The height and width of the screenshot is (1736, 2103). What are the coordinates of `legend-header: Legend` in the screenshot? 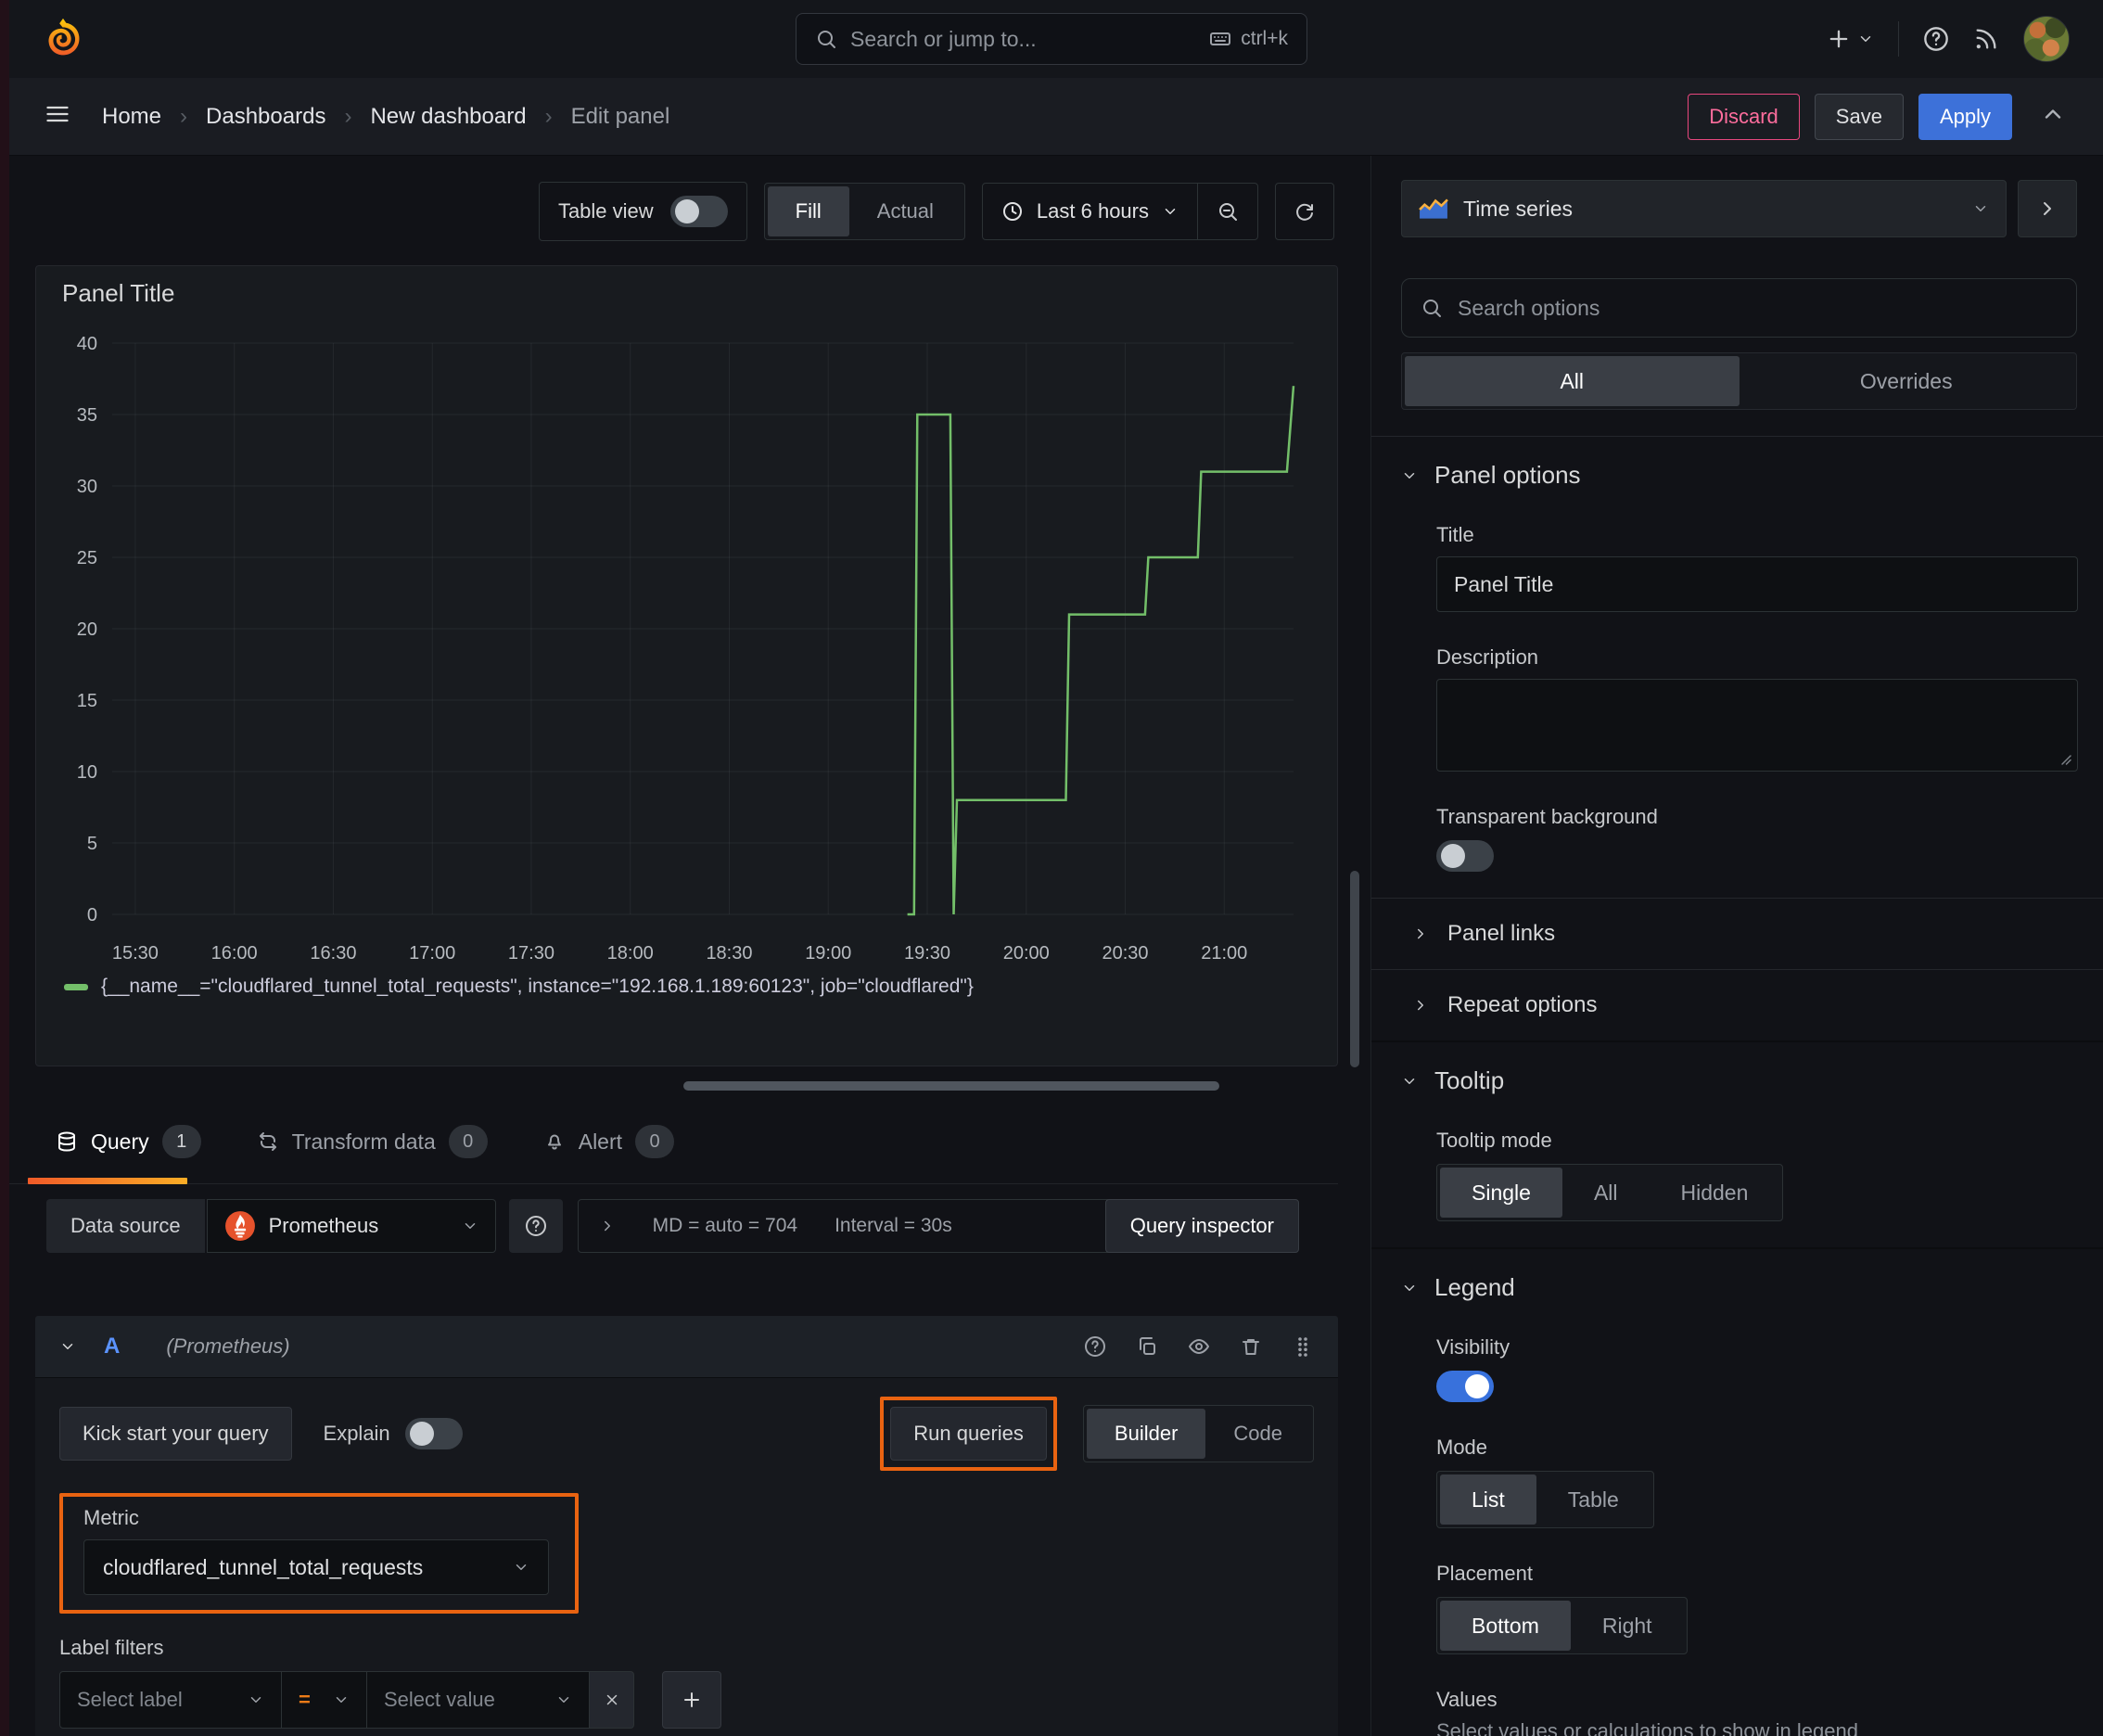 It's located at (1739, 1287).